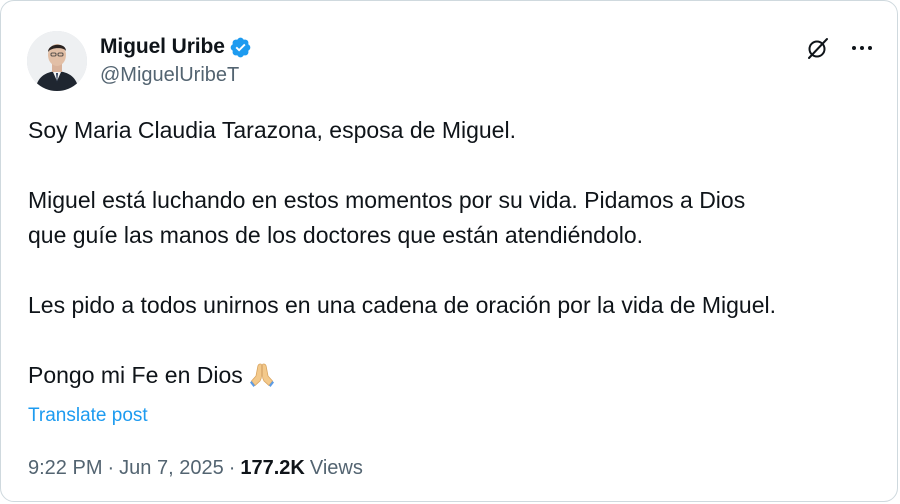 This screenshot has height=504, width=900. What do you see at coordinates (162, 47) in the screenshot?
I see `author-display-name: Miguel Uribe` at bounding box center [162, 47].